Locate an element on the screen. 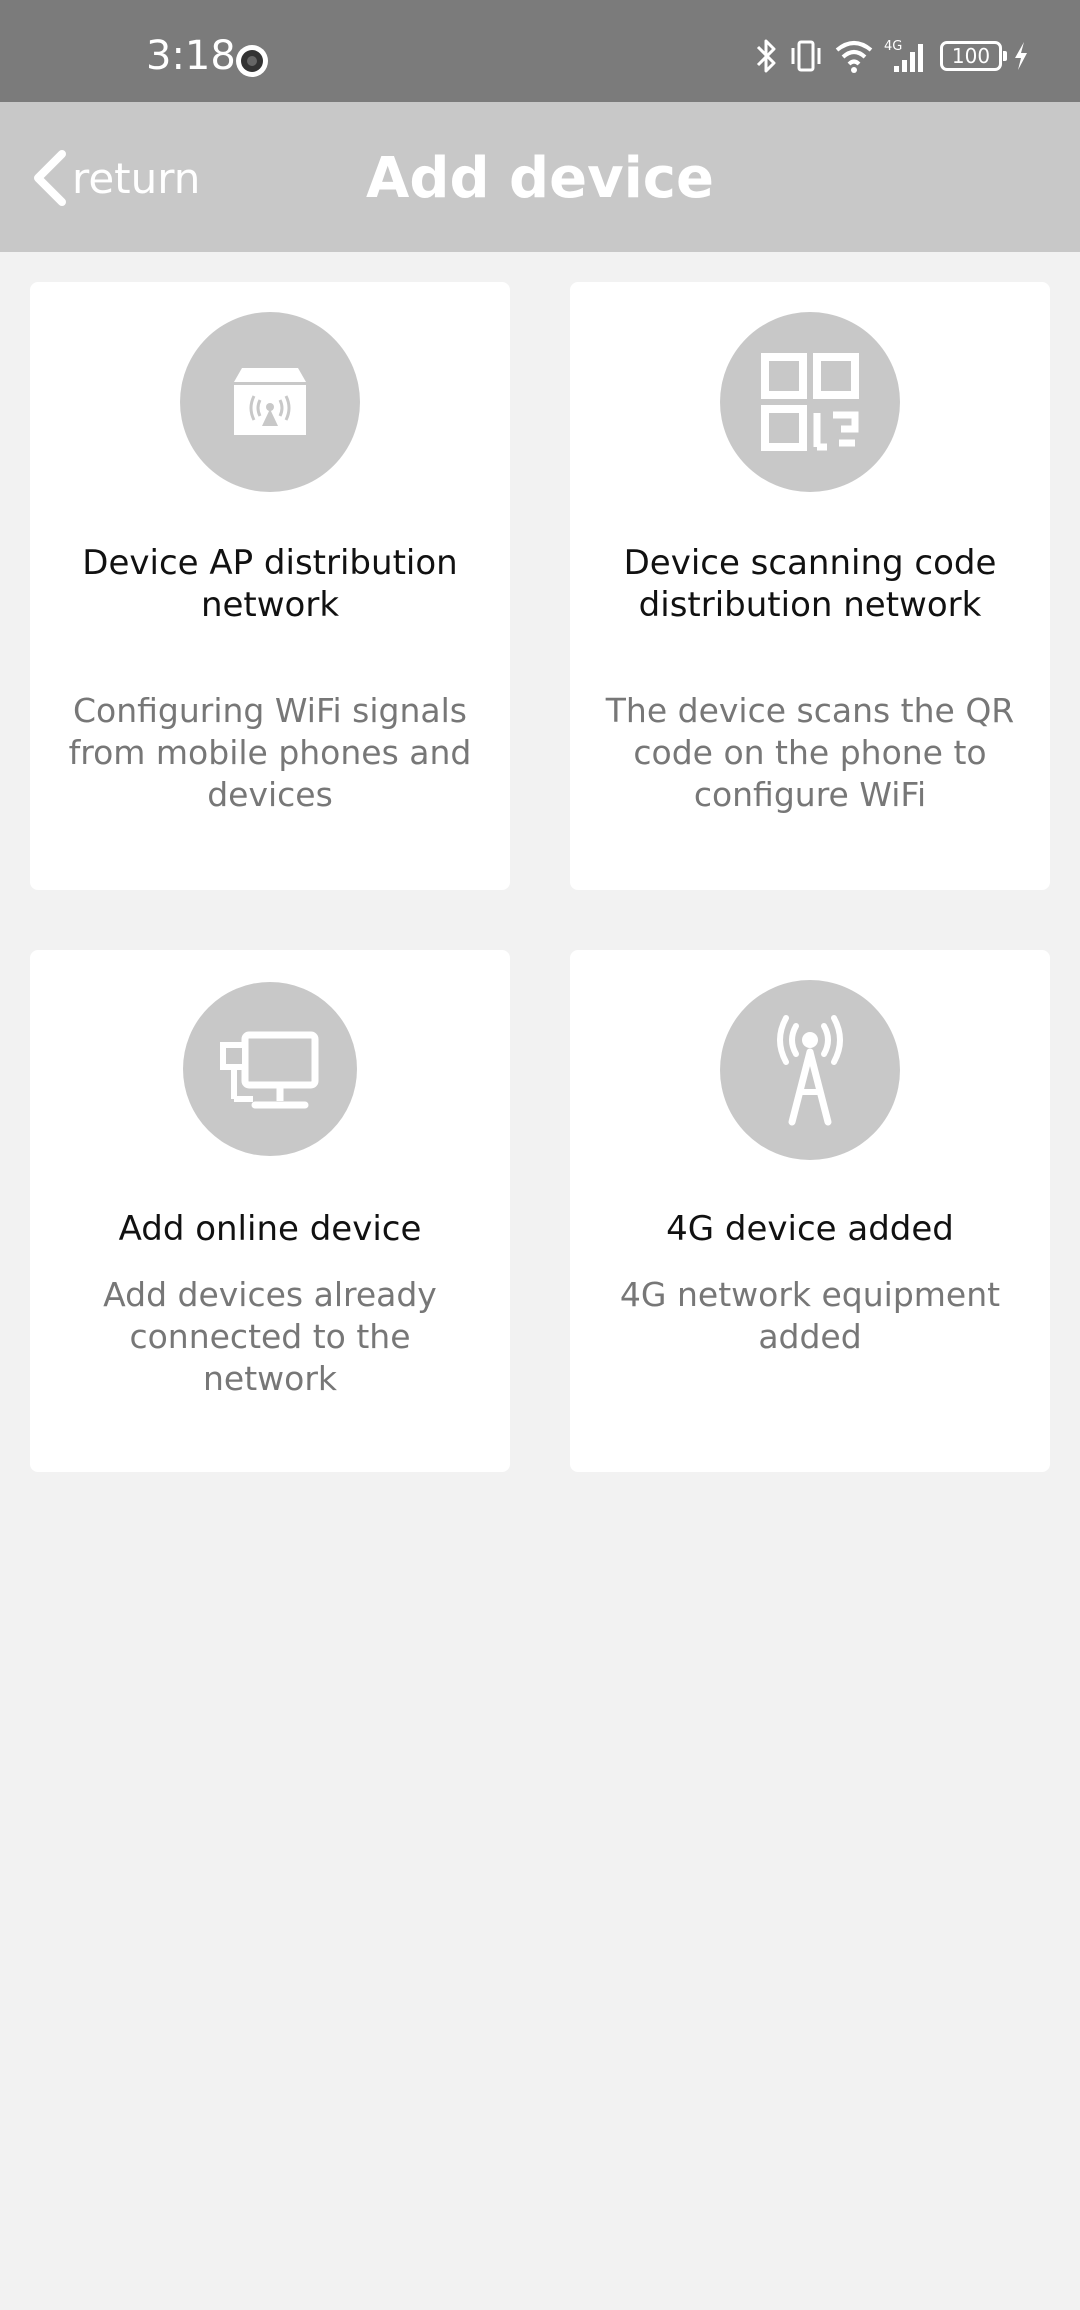 This screenshot has height=2310, width=1080. status-icons: 4G 100 is located at coordinates (892, 56).